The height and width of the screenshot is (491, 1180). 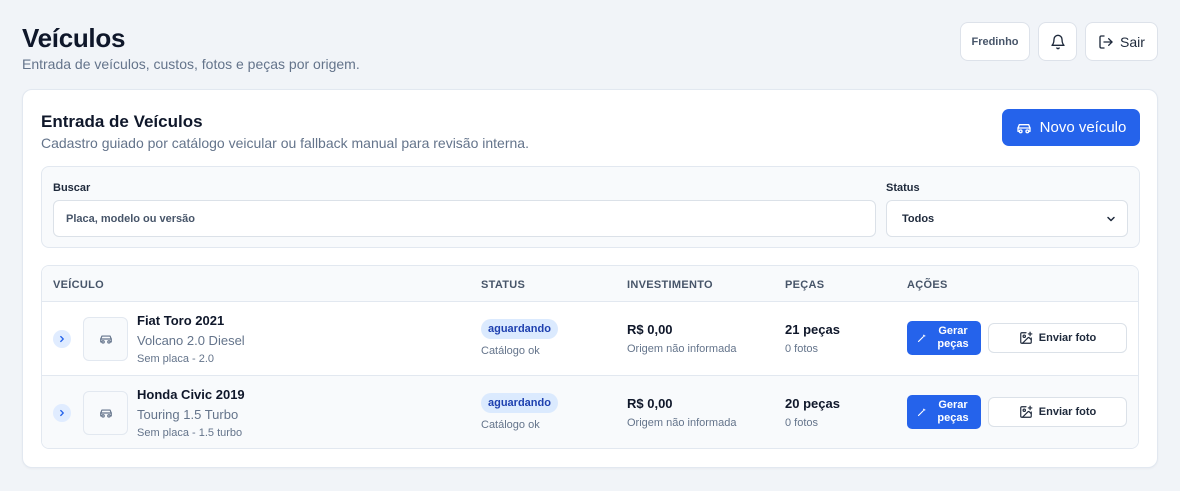 I want to click on chevron-down-icon, so click(x=1111, y=218).